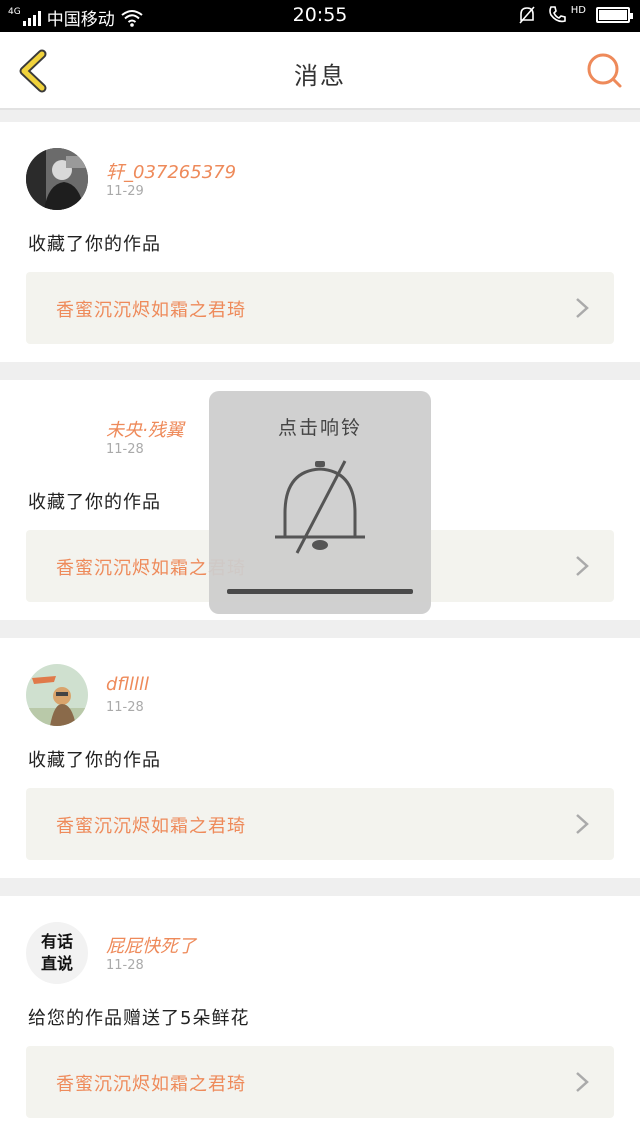 The height and width of the screenshot is (1138, 640). What do you see at coordinates (56, 963) in the screenshot?
I see `avatar-text-line: 直说` at bounding box center [56, 963].